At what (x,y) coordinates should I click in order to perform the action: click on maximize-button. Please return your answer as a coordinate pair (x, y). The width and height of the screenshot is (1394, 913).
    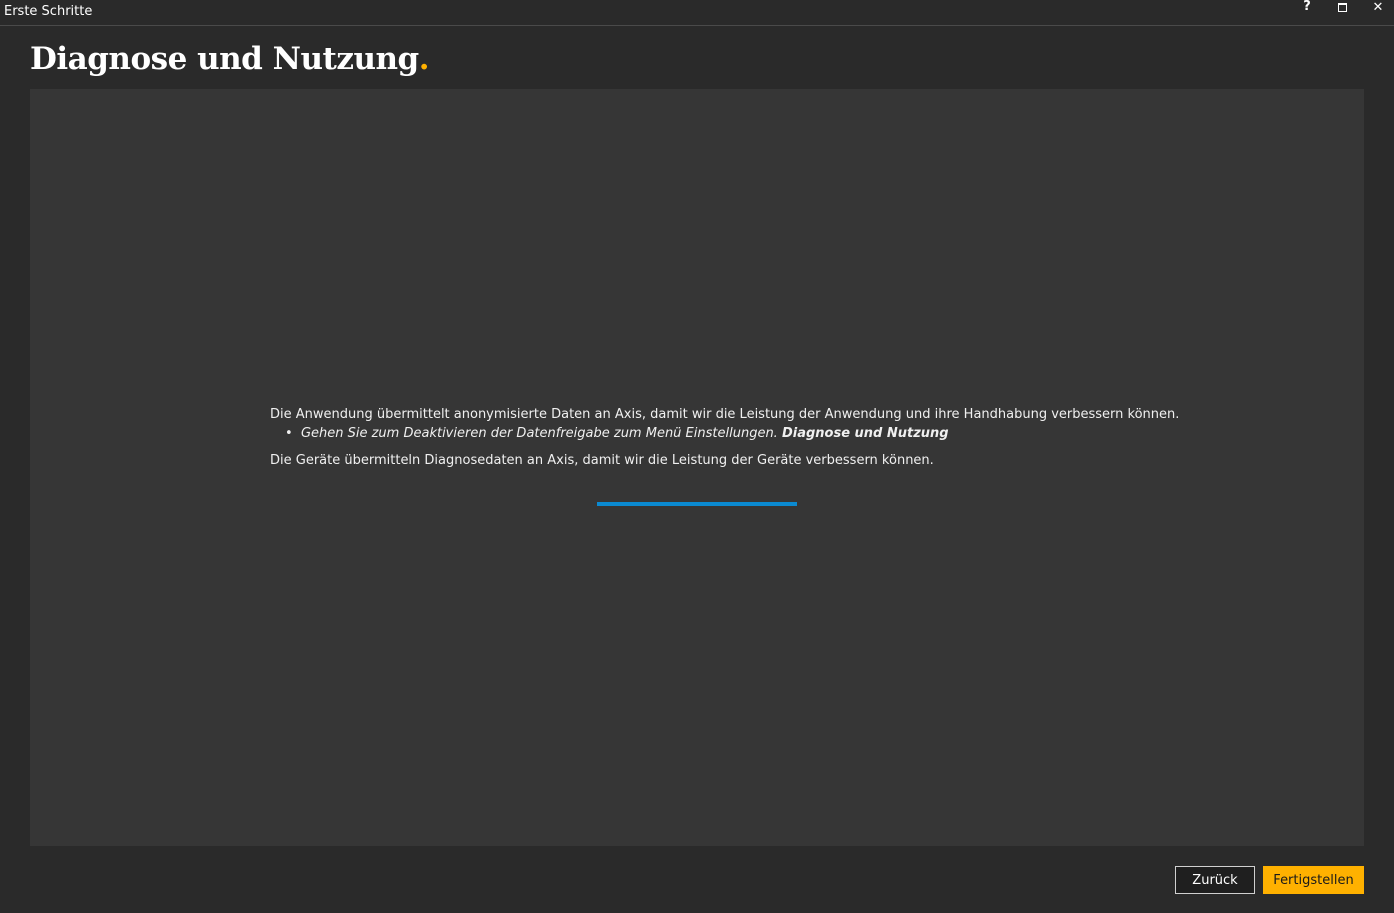
    Looking at the image, I should click on (1342, 7).